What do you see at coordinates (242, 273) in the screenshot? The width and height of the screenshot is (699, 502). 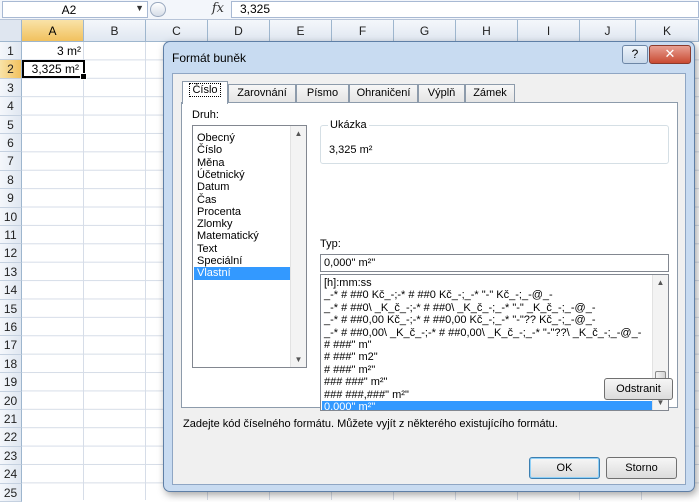 I see `category-item-selected: Vlastní` at bounding box center [242, 273].